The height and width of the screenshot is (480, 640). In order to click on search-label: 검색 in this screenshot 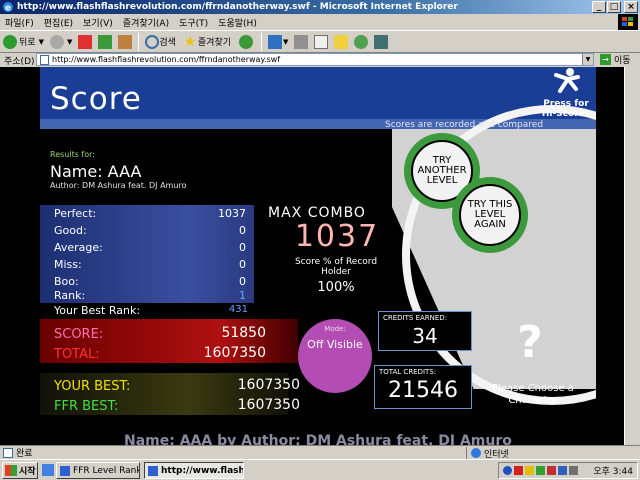, I will do `click(167, 43)`.